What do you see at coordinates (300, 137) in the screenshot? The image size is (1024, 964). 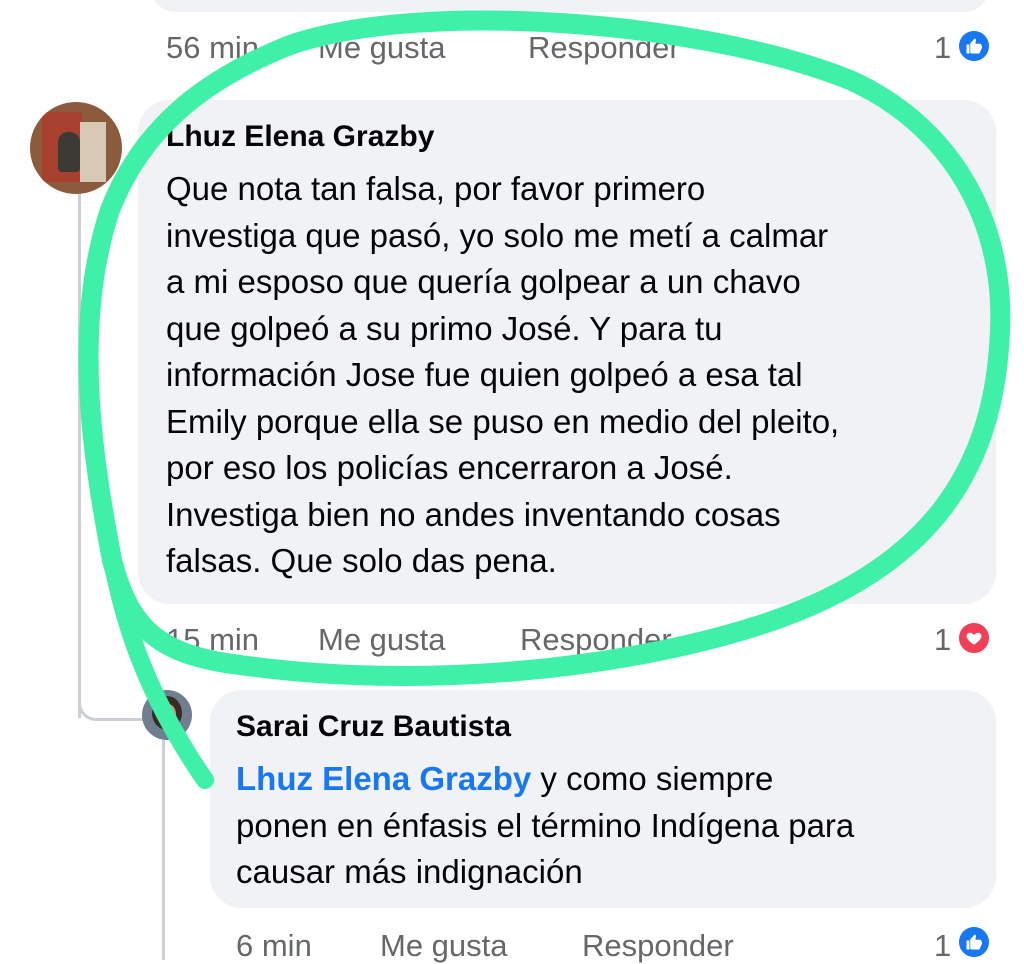 I see `comment-author: Lhuz Elena Grazby` at bounding box center [300, 137].